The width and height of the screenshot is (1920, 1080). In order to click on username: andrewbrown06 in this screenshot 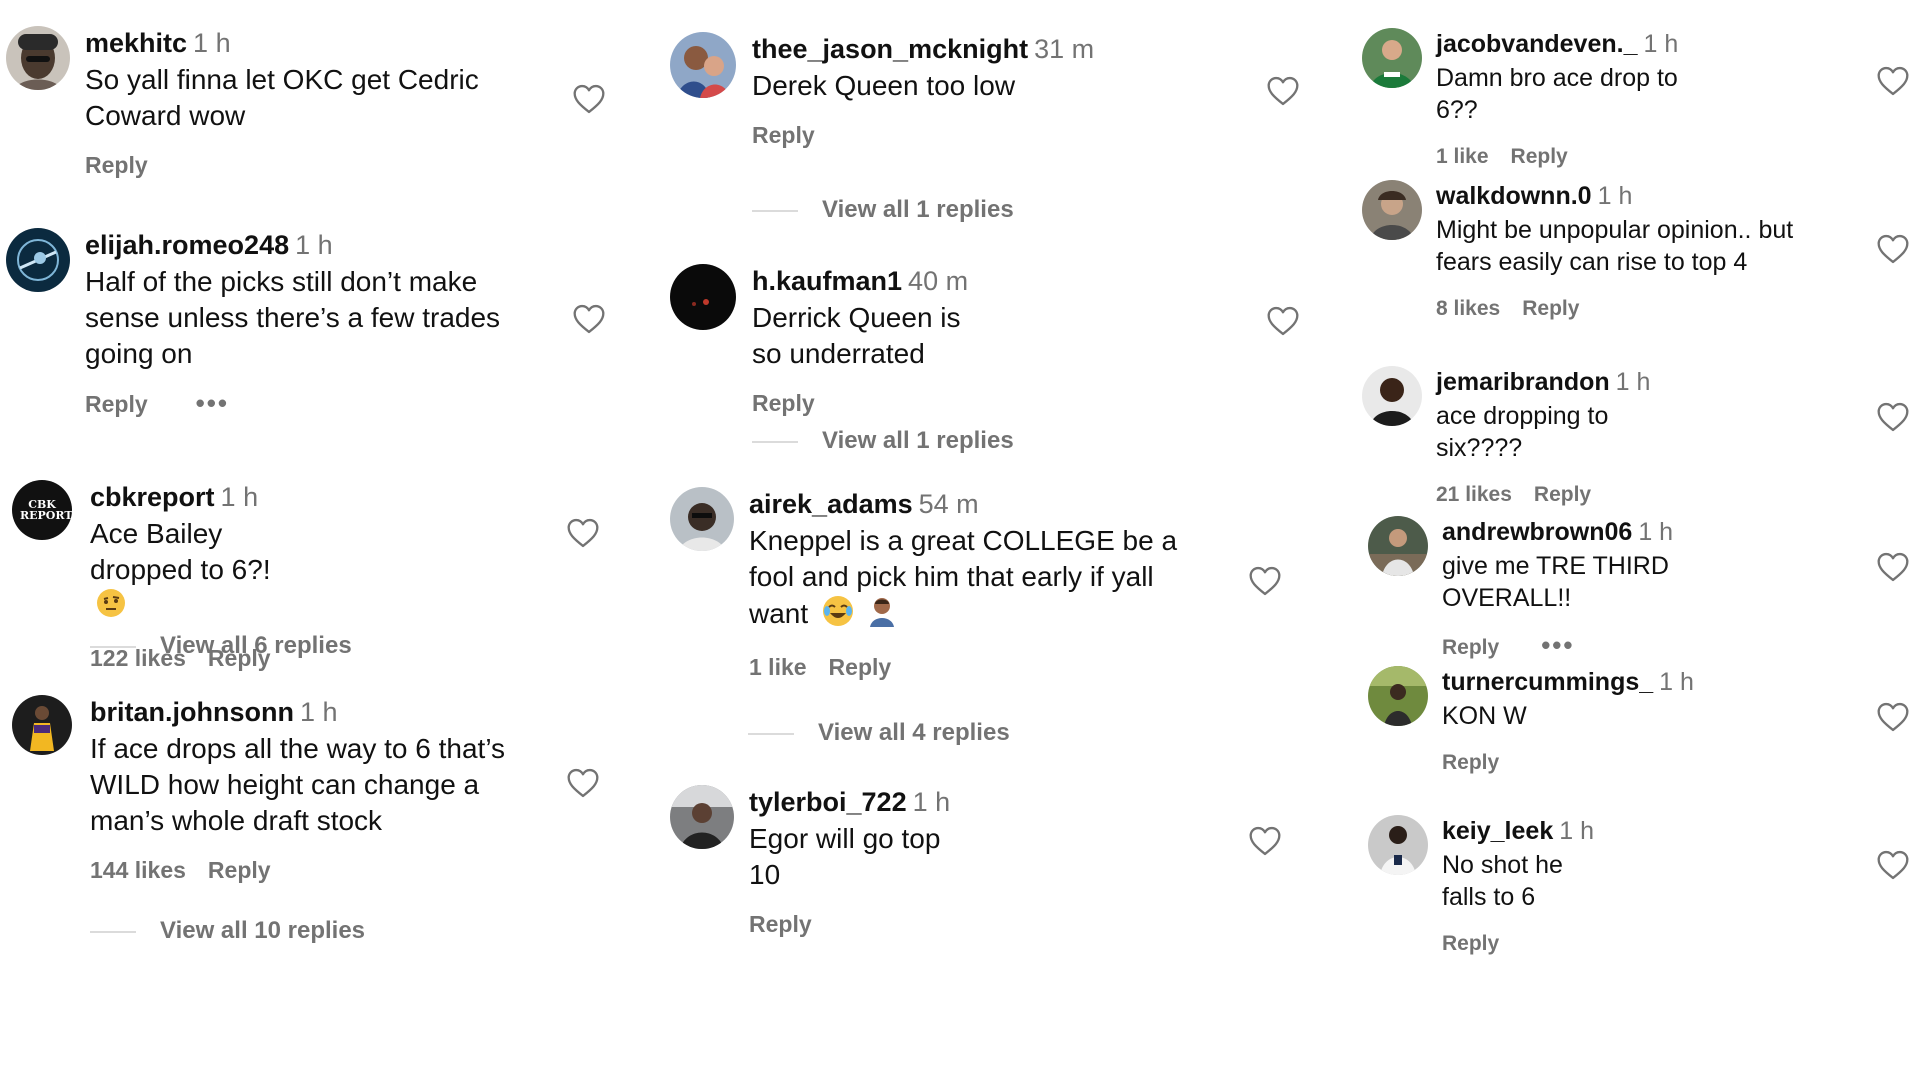, I will do `click(1537, 532)`.